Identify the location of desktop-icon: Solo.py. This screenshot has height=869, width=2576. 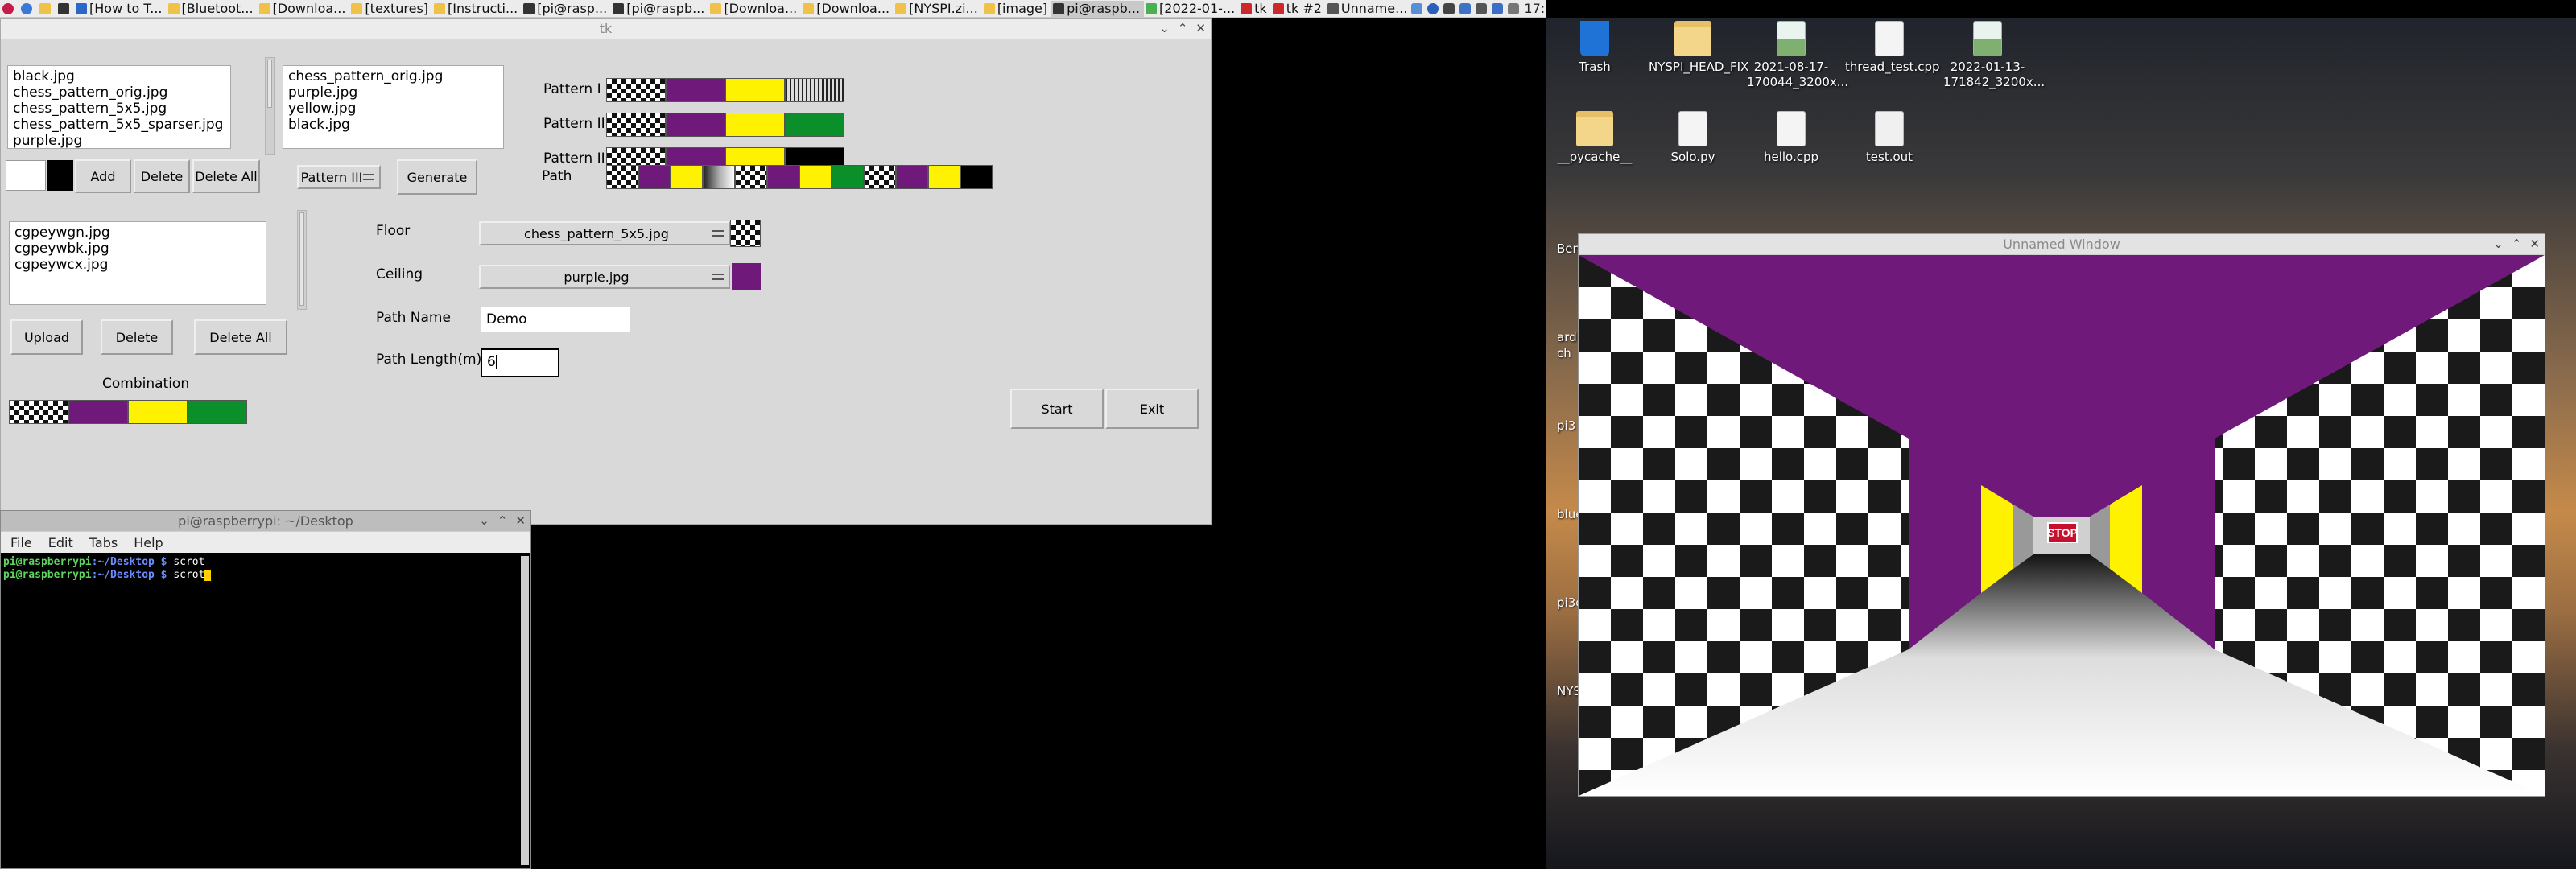
(1693, 138).